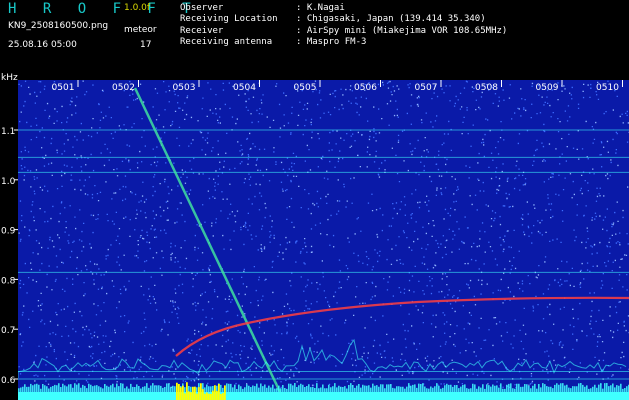 The width and height of the screenshot is (629, 400). I want to click on meteor-label: meteor, so click(140, 30).